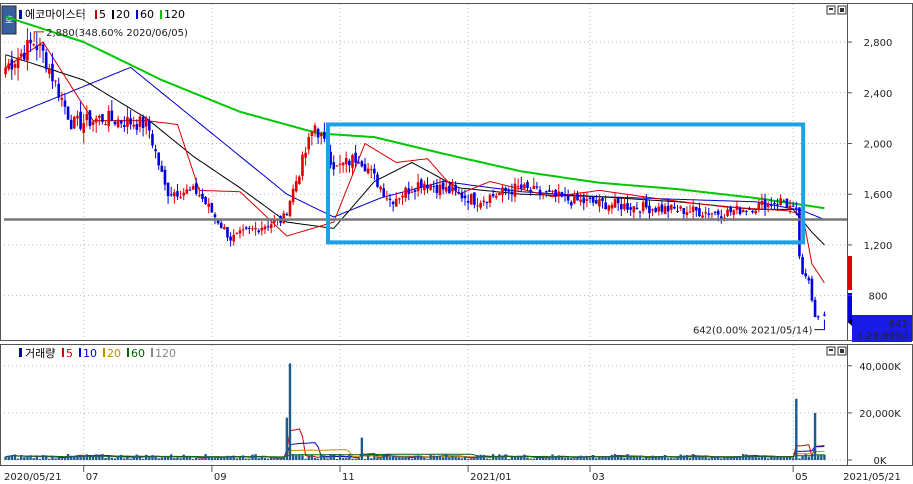  I want to click on y-tick-label: 1,200, so click(878, 246).